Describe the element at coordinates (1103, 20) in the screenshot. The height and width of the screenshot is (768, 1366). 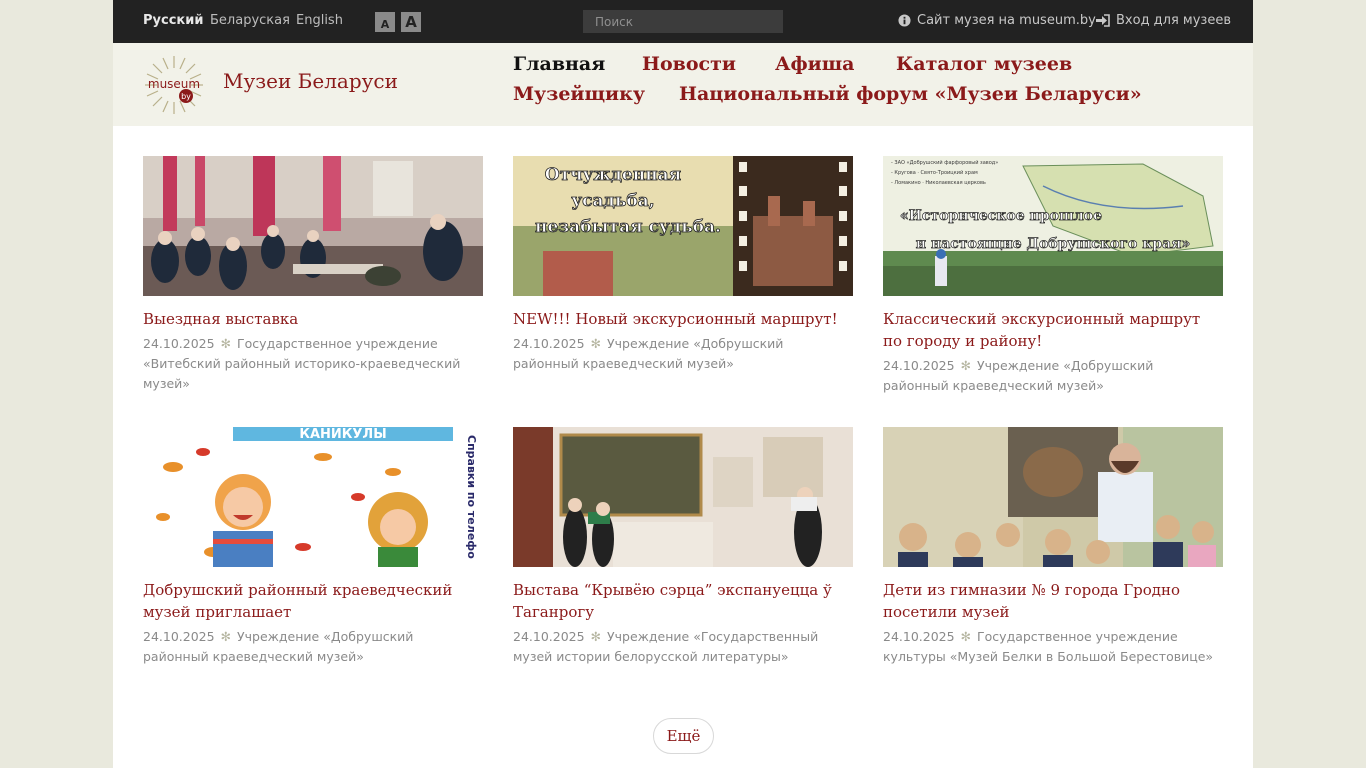
I see `sign-in-icon` at that location.